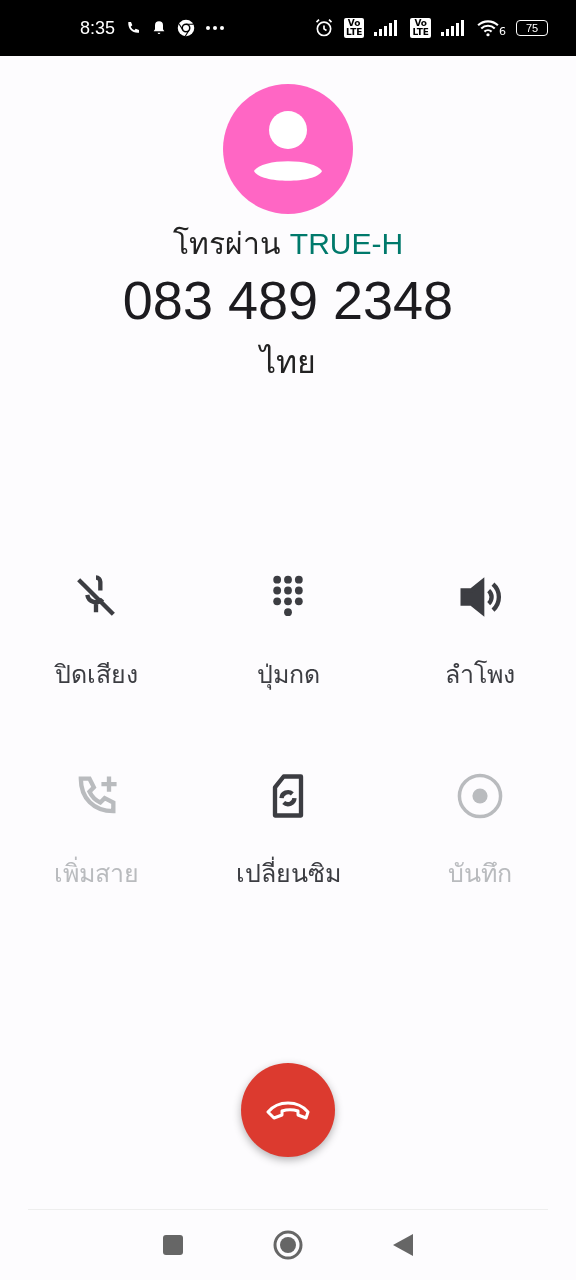  What do you see at coordinates (532, 28) in the screenshot?
I see `battery-level: 75` at bounding box center [532, 28].